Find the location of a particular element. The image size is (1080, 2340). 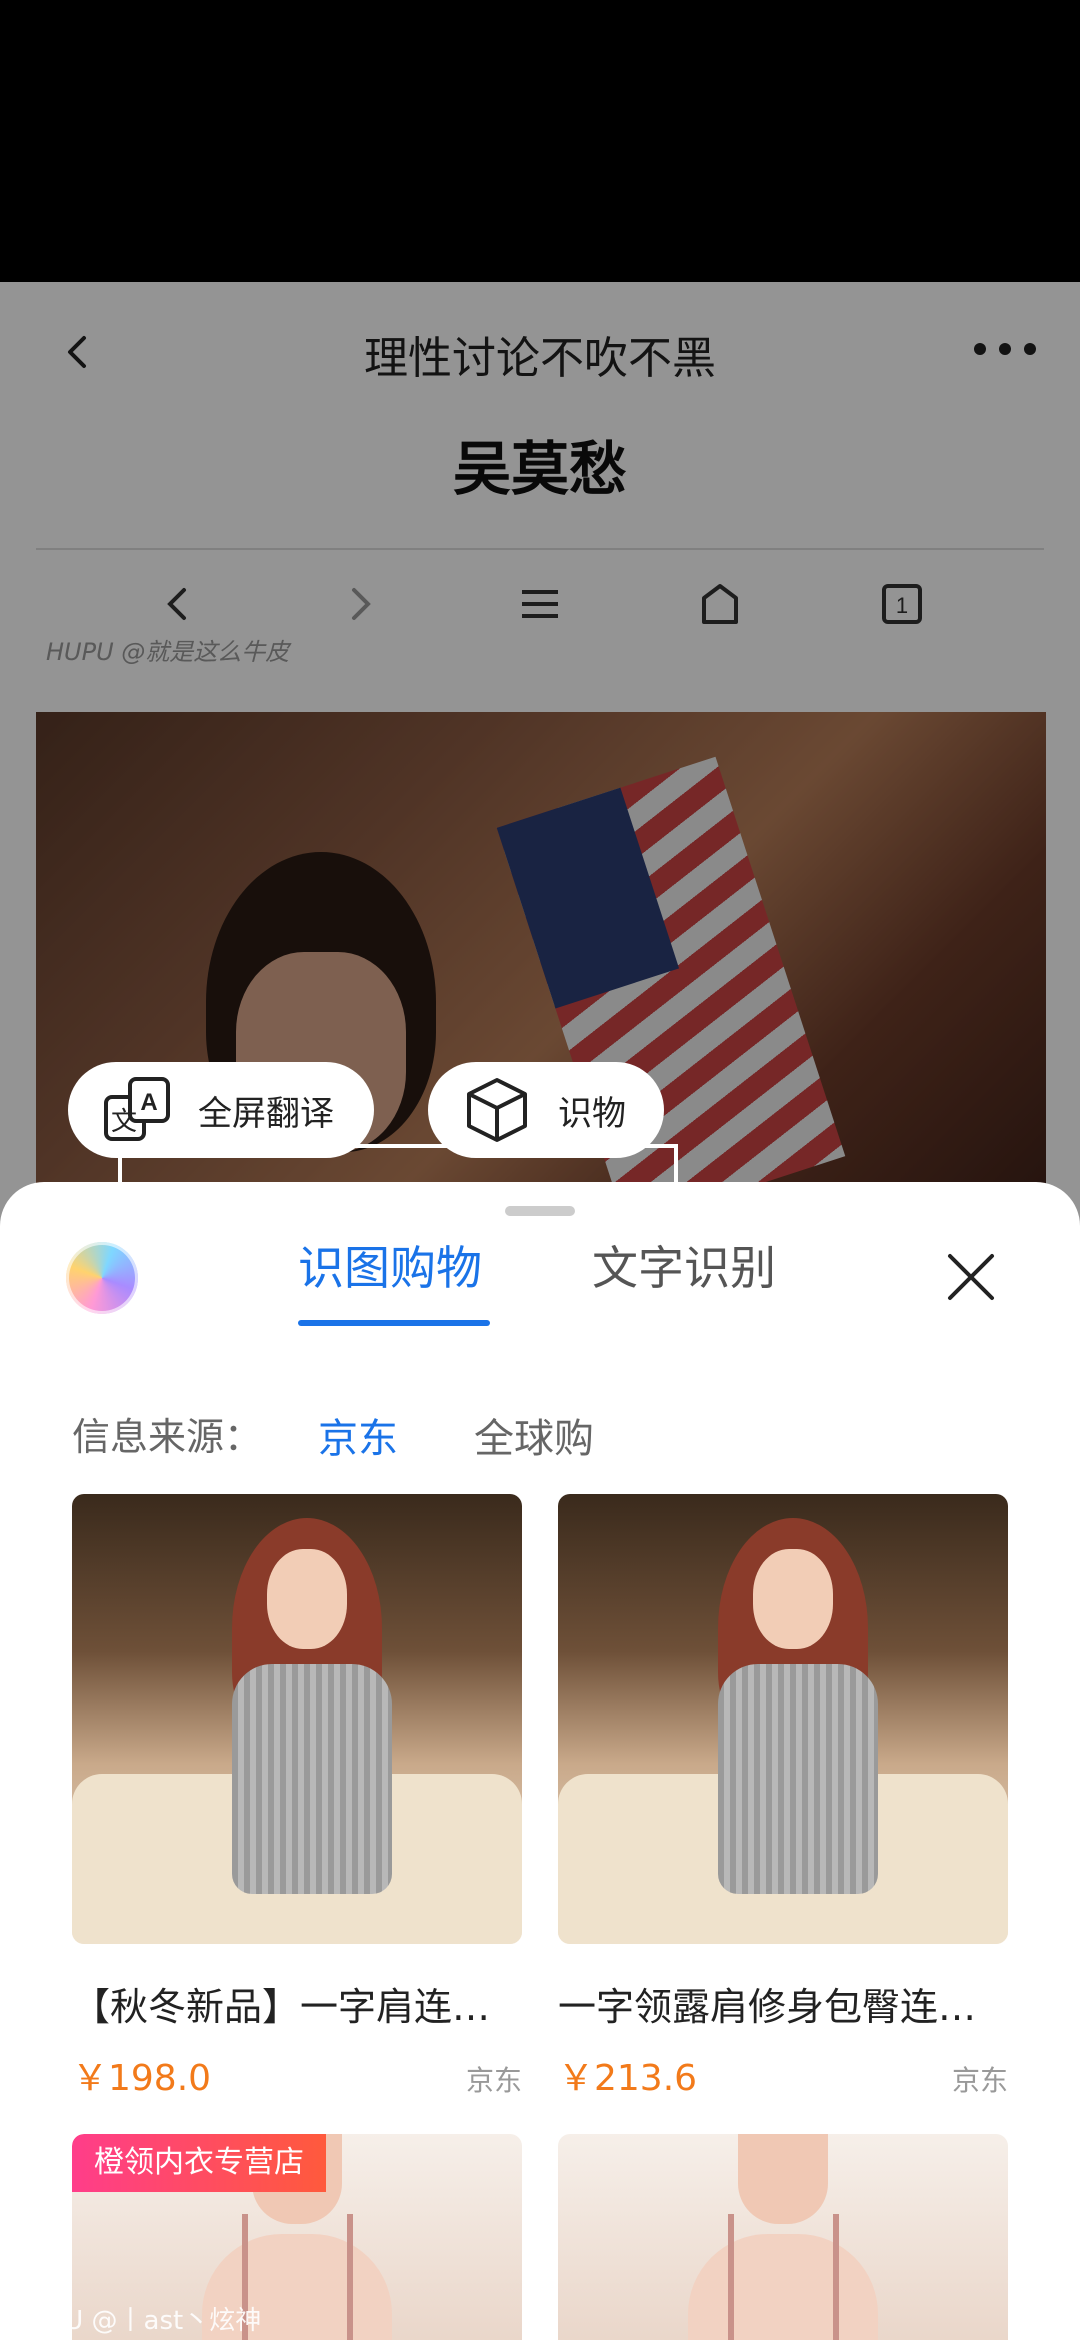

active-tab-indicator is located at coordinates (394, 1323).